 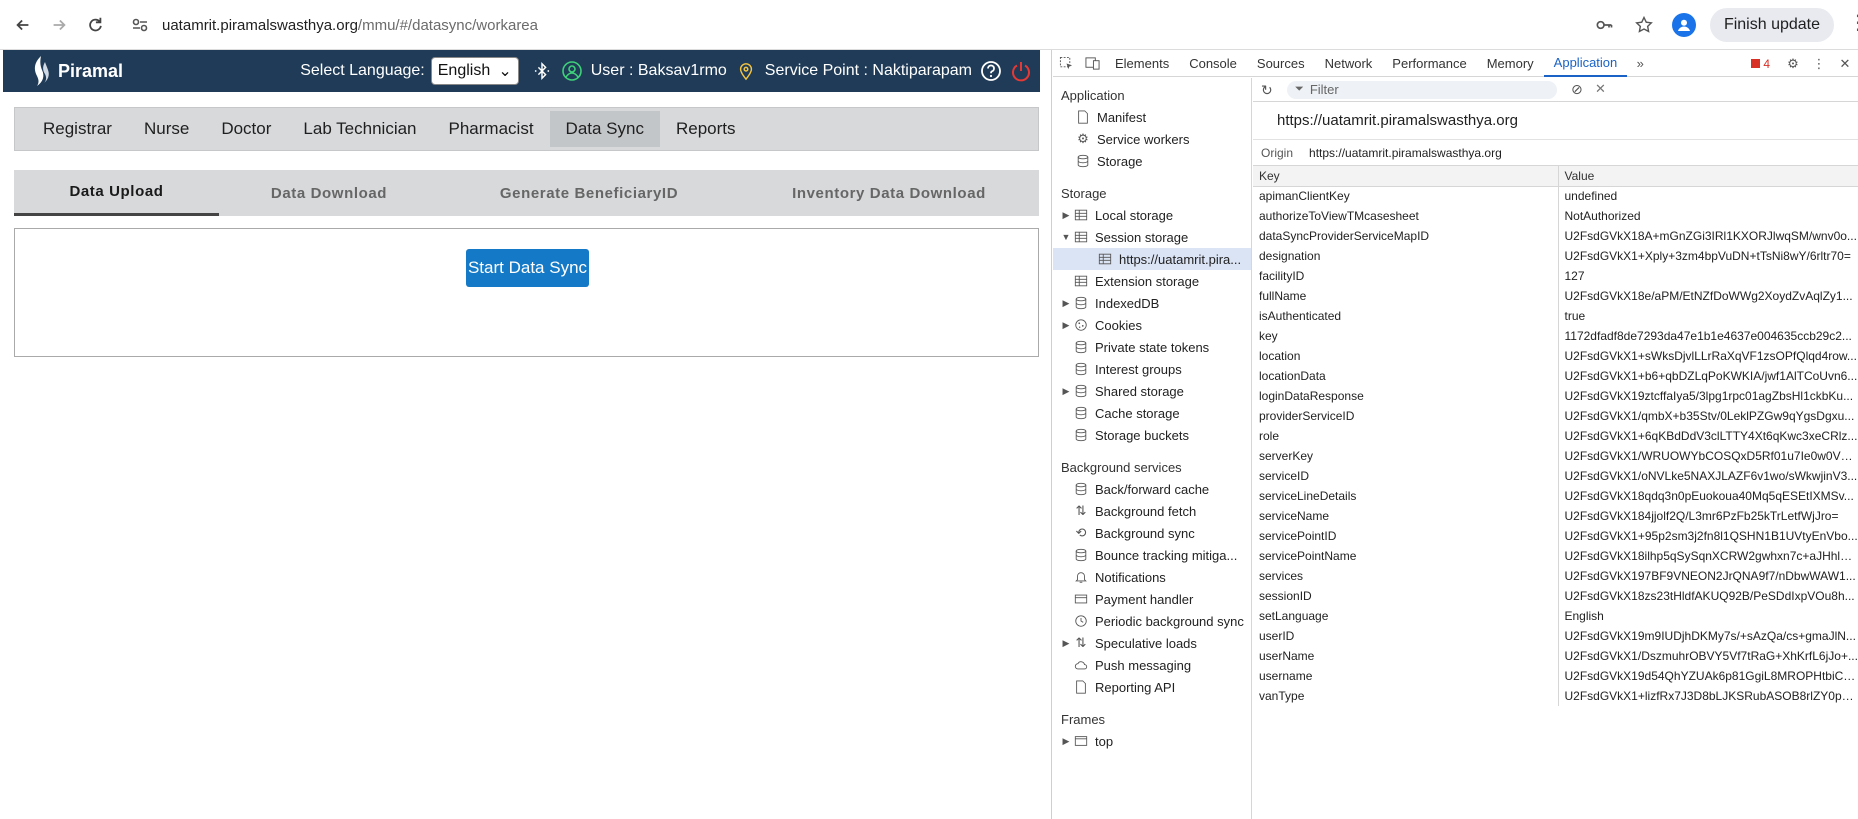 What do you see at coordinates (1406, 576) in the screenshot?
I see `storage-key-cell: services` at bounding box center [1406, 576].